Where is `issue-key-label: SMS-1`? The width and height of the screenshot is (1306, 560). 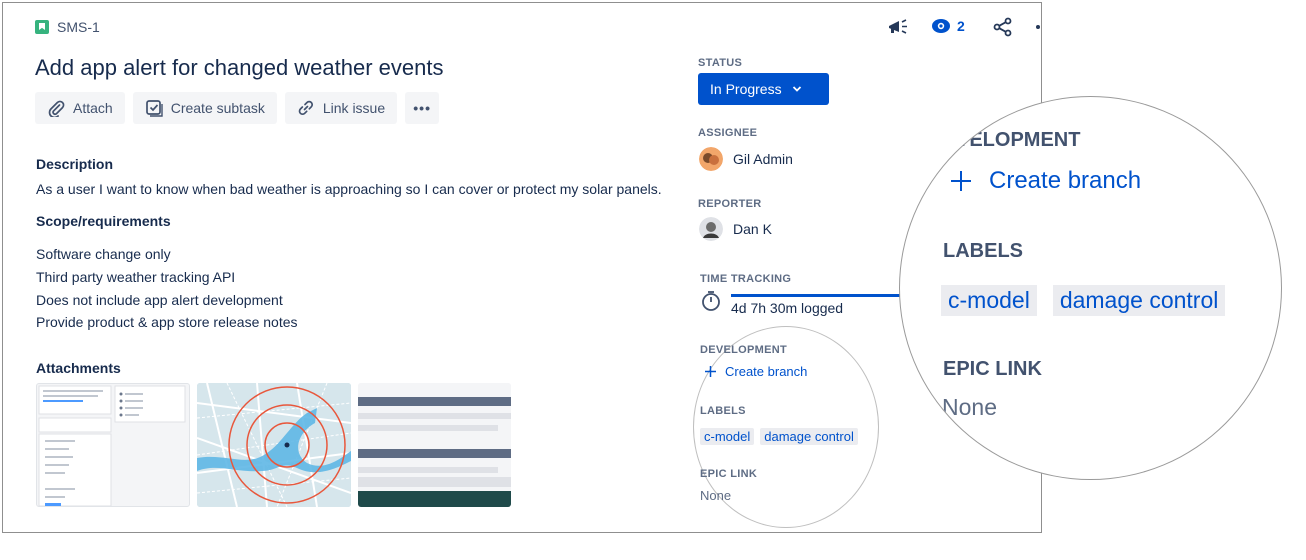 issue-key-label: SMS-1 is located at coordinates (78, 27).